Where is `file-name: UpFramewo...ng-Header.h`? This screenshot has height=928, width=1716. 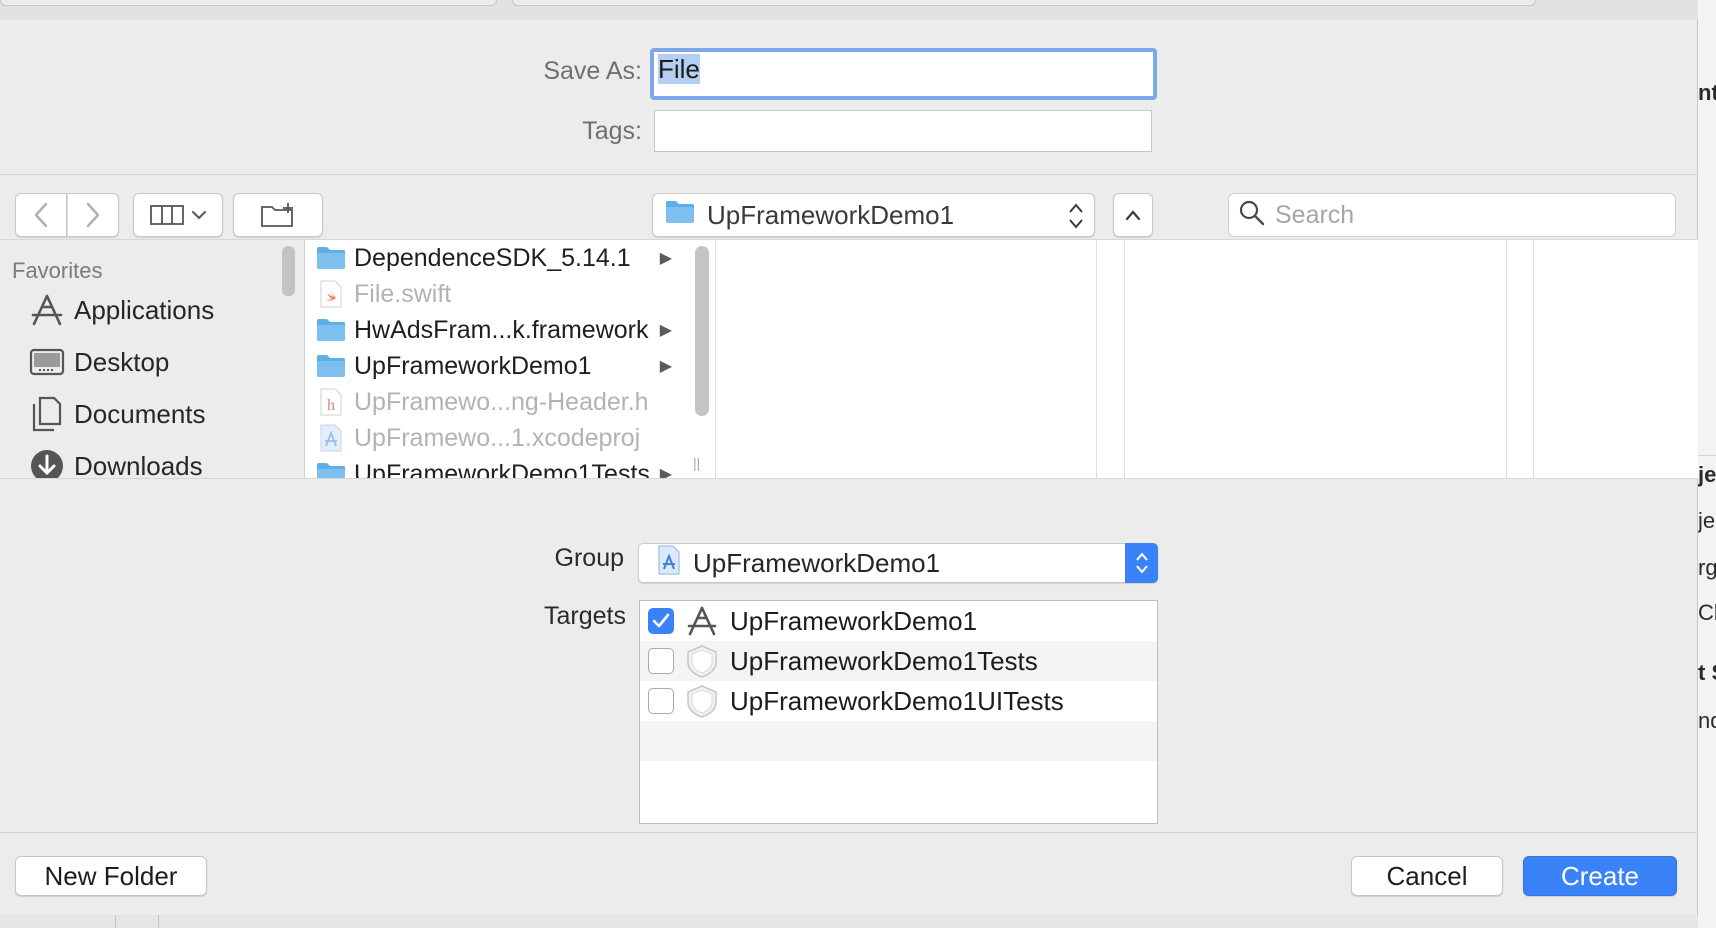 file-name: UpFramewo...ng-Header.h is located at coordinates (501, 401).